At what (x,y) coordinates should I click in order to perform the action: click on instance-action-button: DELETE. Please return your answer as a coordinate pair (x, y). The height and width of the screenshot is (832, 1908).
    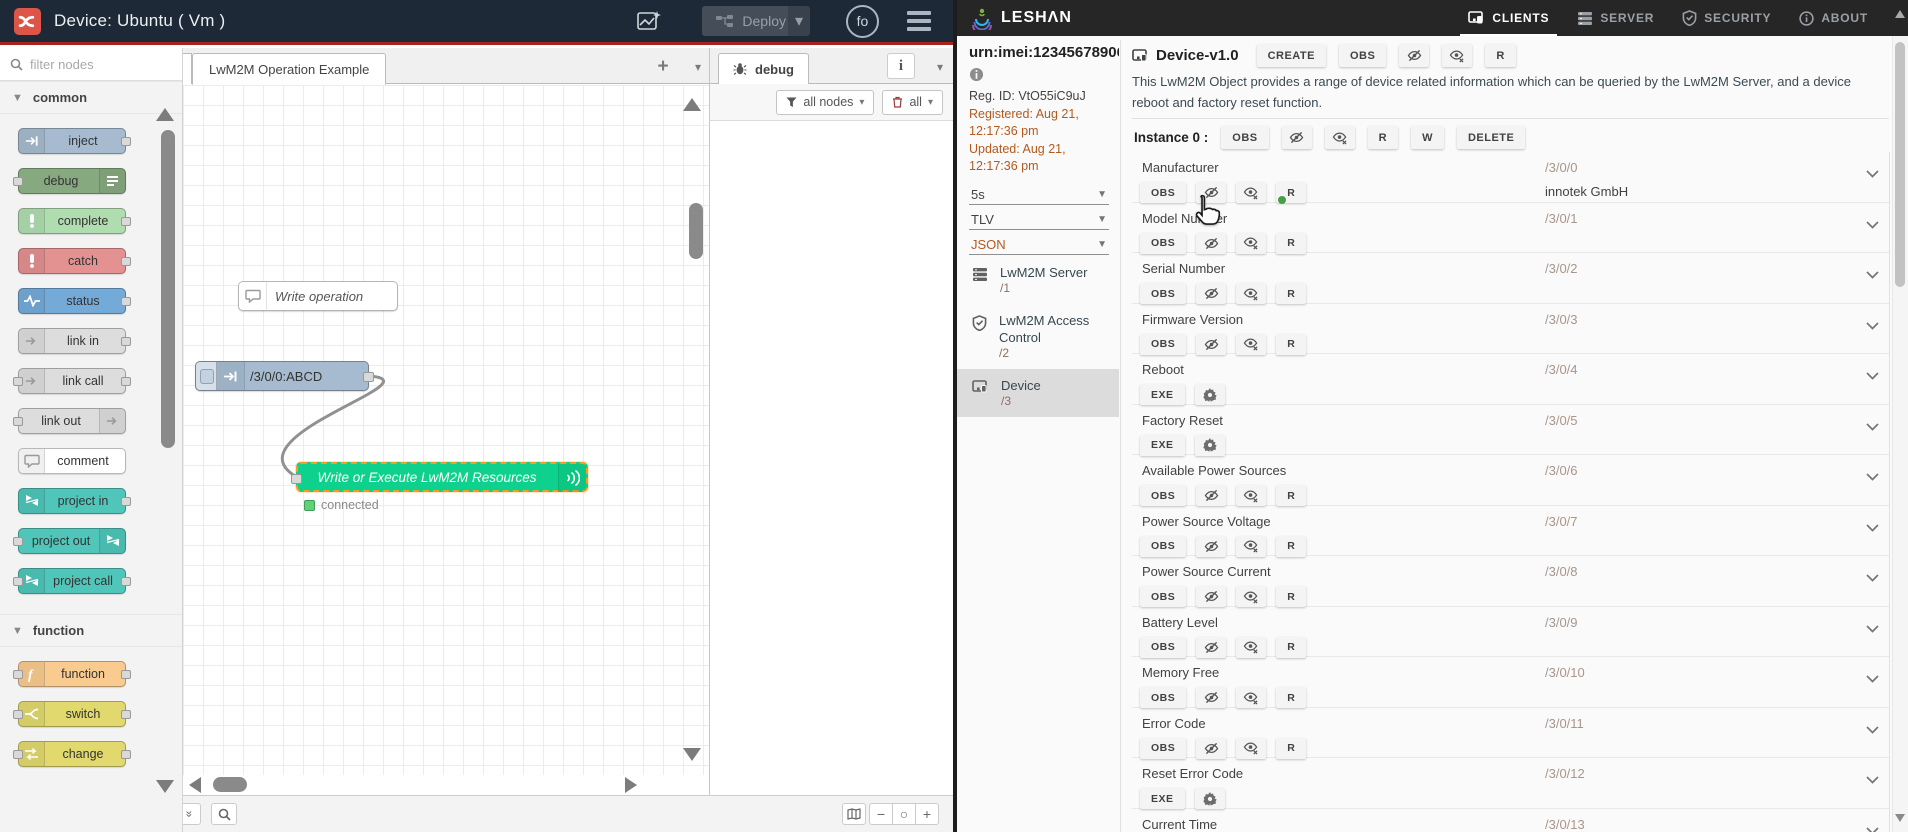
    Looking at the image, I should click on (1491, 137).